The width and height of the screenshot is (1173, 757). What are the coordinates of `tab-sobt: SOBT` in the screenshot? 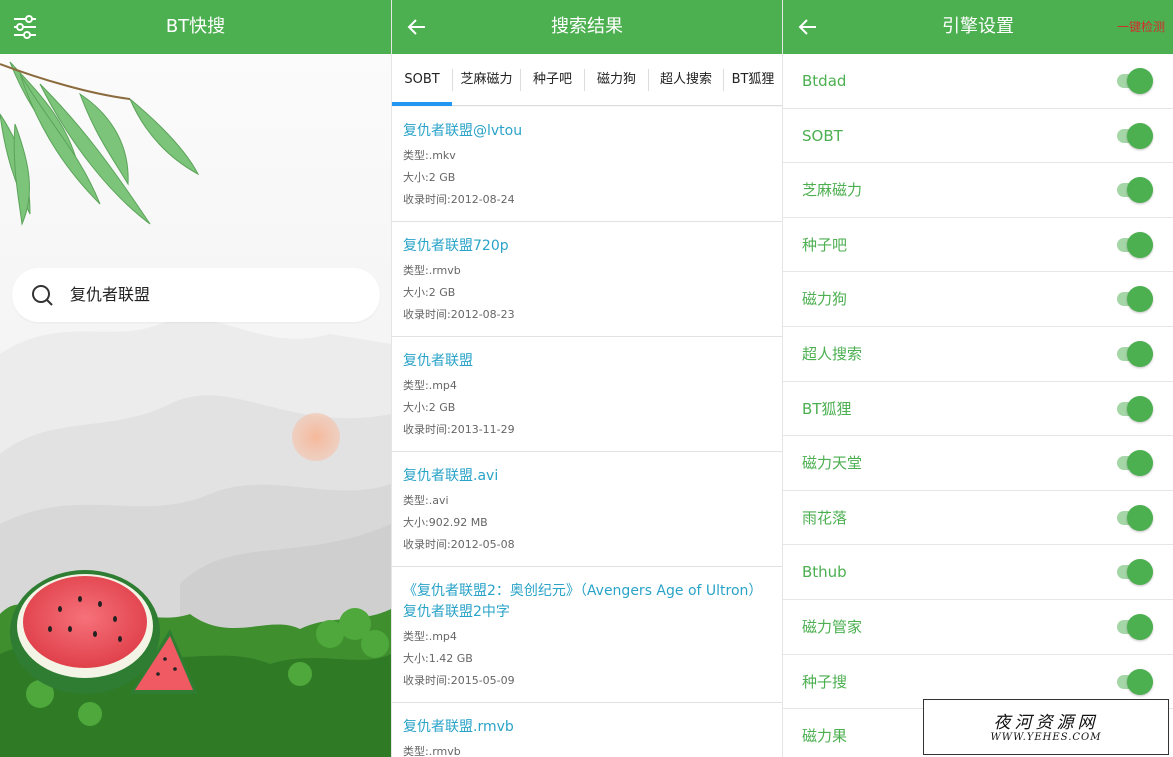 It's located at (422, 80).